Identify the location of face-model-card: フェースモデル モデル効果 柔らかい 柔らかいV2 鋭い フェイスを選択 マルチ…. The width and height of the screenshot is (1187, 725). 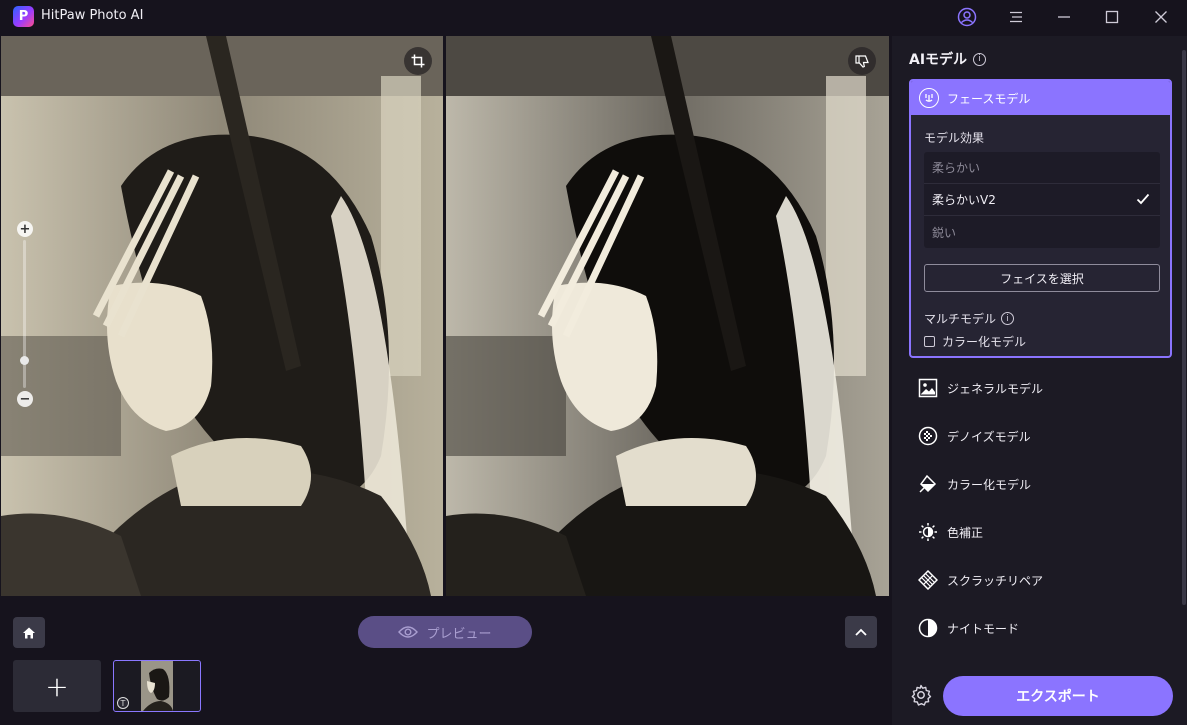
(1040, 218).